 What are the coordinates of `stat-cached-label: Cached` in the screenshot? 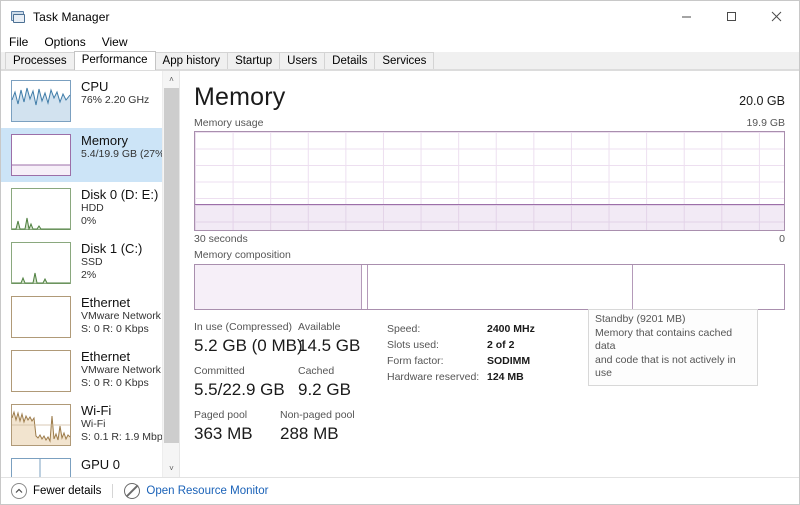 It's located at (316, 371).